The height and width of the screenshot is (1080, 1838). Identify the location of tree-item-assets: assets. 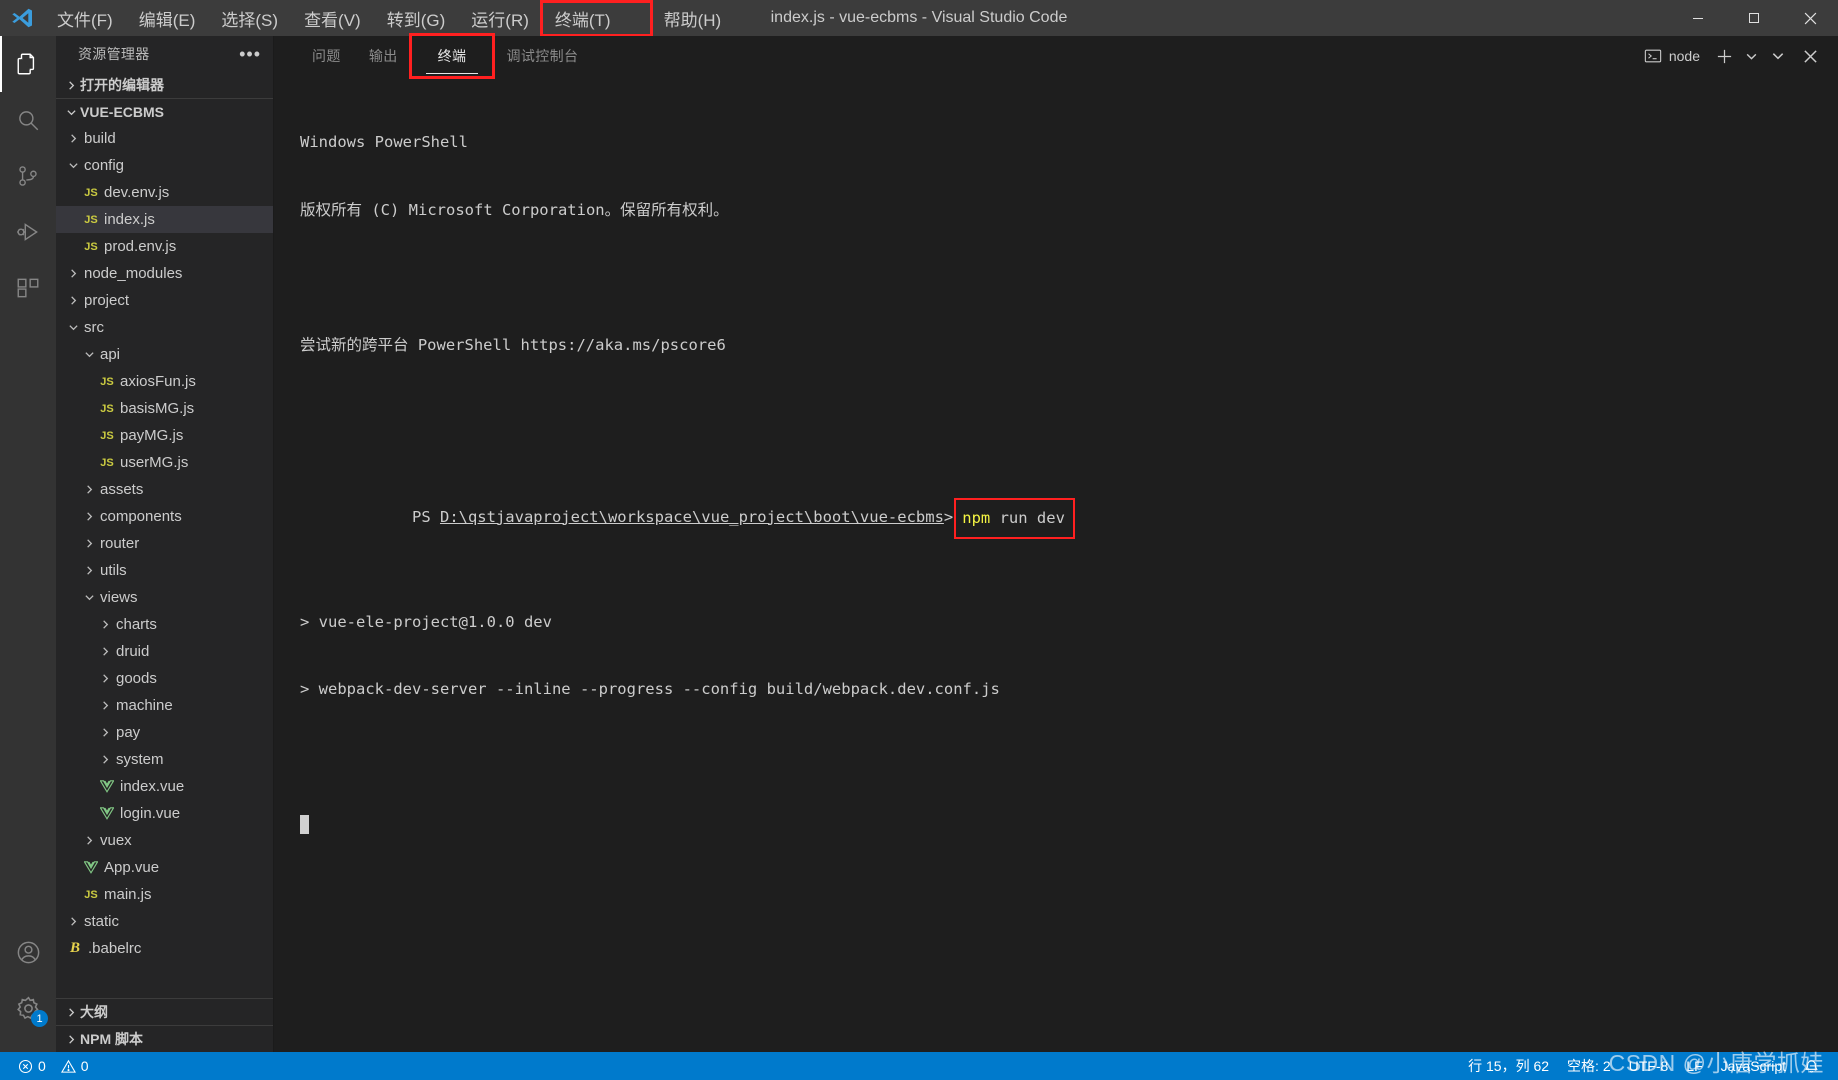
(164, 489).